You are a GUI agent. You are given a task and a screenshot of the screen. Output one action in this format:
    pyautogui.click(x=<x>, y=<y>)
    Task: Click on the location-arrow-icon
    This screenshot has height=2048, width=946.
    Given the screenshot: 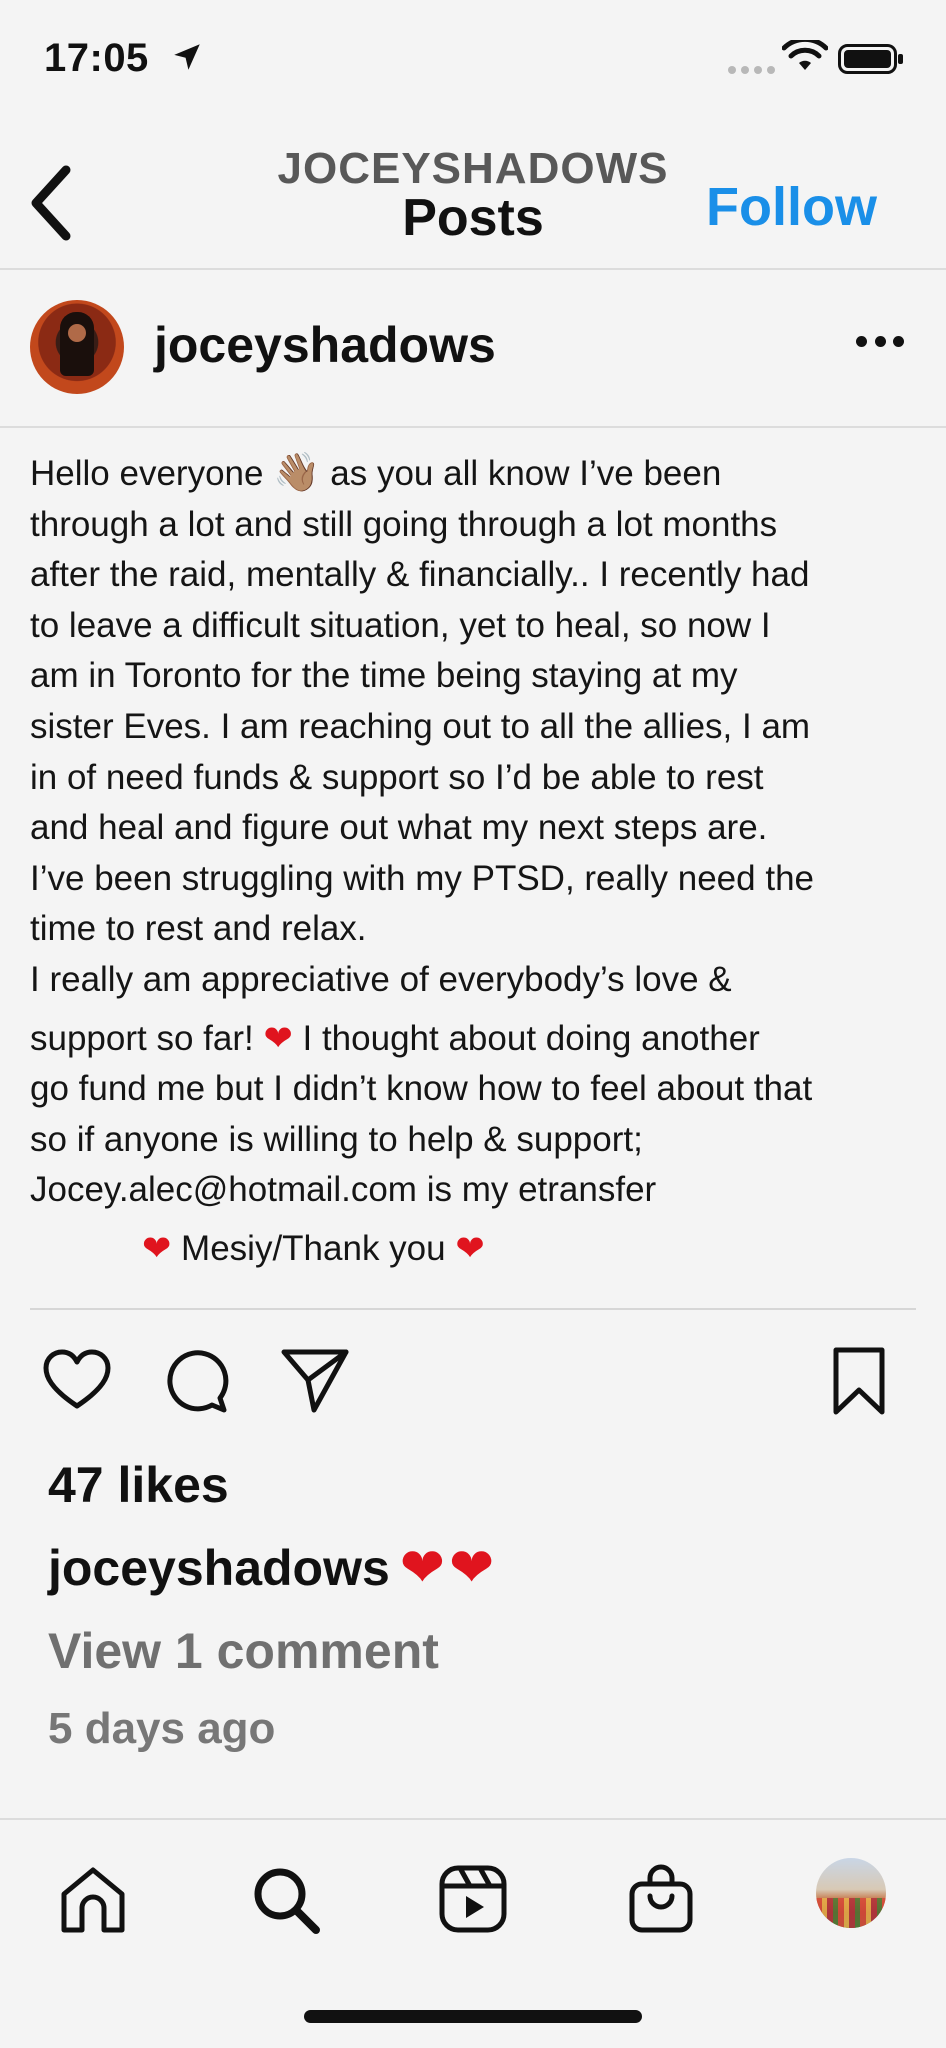 What is the action you would take?
    pyautogui.click(x=187, y=57)
    